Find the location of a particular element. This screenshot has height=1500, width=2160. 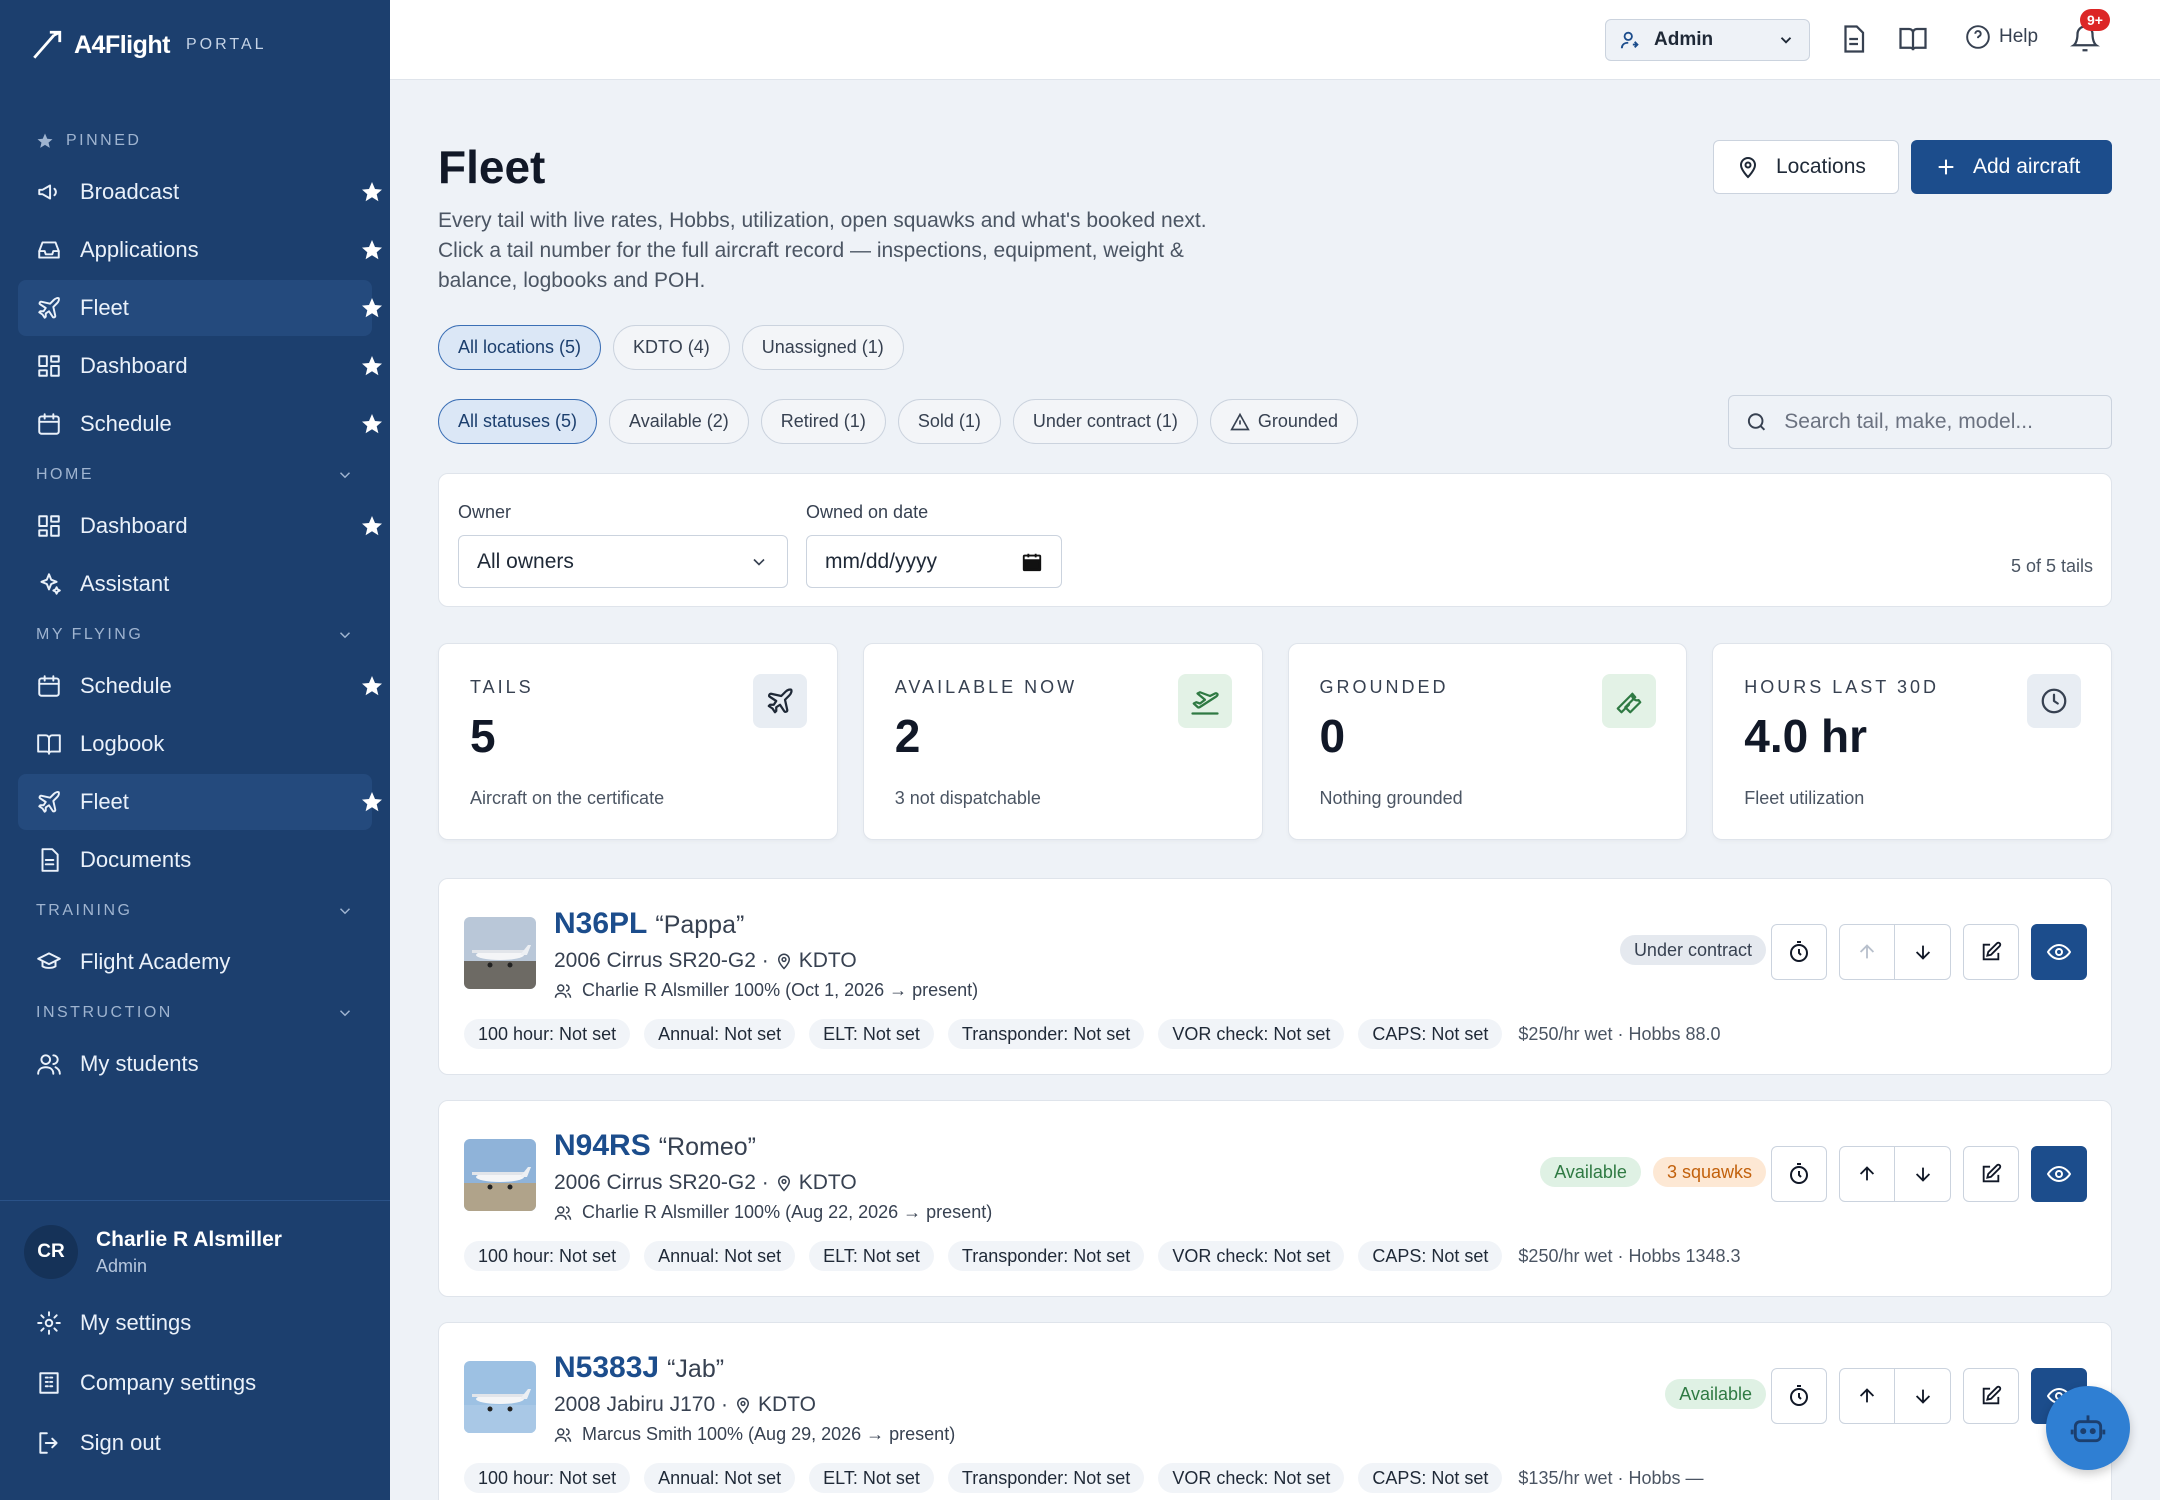

book-icon is located at coordinates (1913, 39).